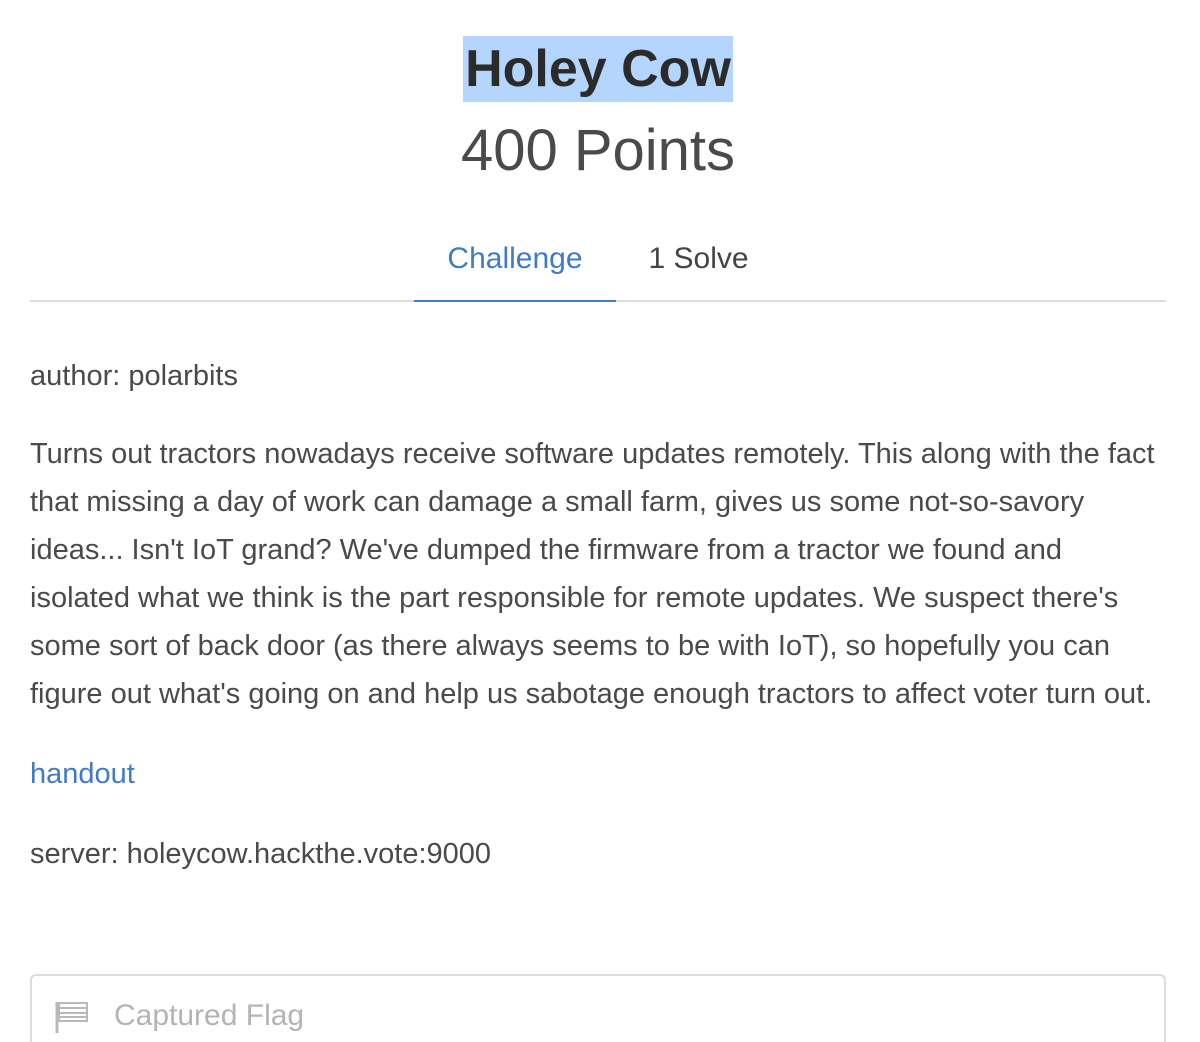 This screenshot has width=1200, height=1042. I want to click on flag-input-container, so click(598, 1008).